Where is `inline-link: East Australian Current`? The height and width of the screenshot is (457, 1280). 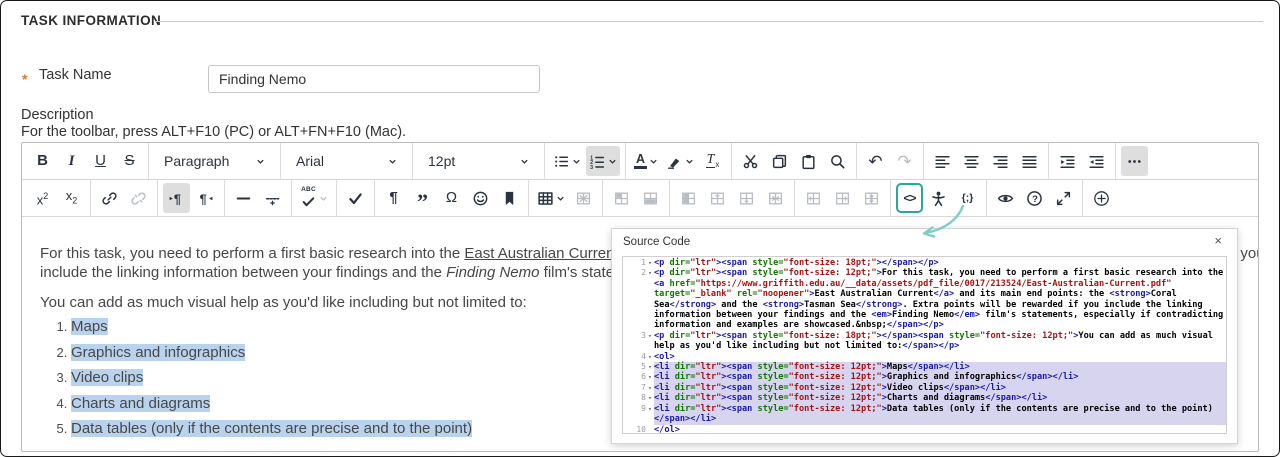
inline-link: East Australian Current is located at coordinates (541, 253).